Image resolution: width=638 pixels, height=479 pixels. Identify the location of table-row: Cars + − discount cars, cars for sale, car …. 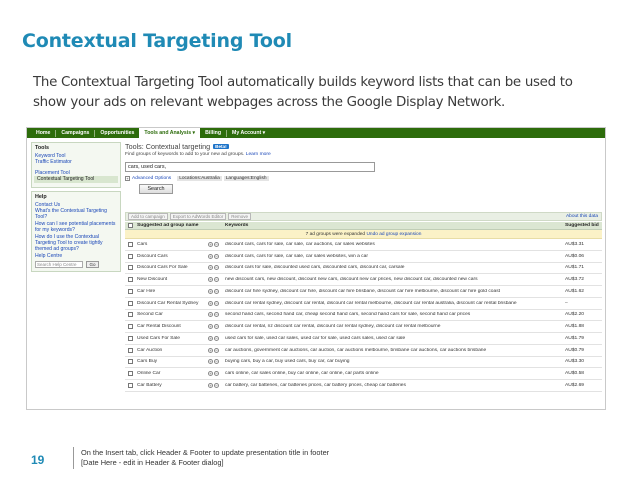
(363, 245).